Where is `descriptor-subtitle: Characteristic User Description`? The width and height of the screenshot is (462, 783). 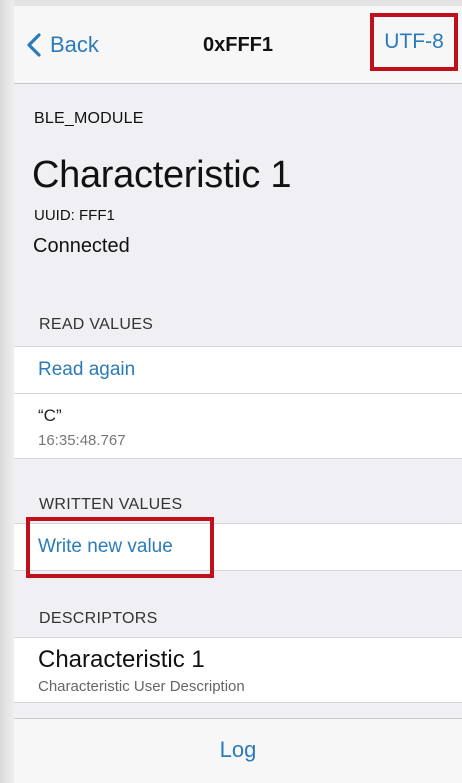 descriptor-subtitle: Characteristic User Description is located at coordinates (141, 686).